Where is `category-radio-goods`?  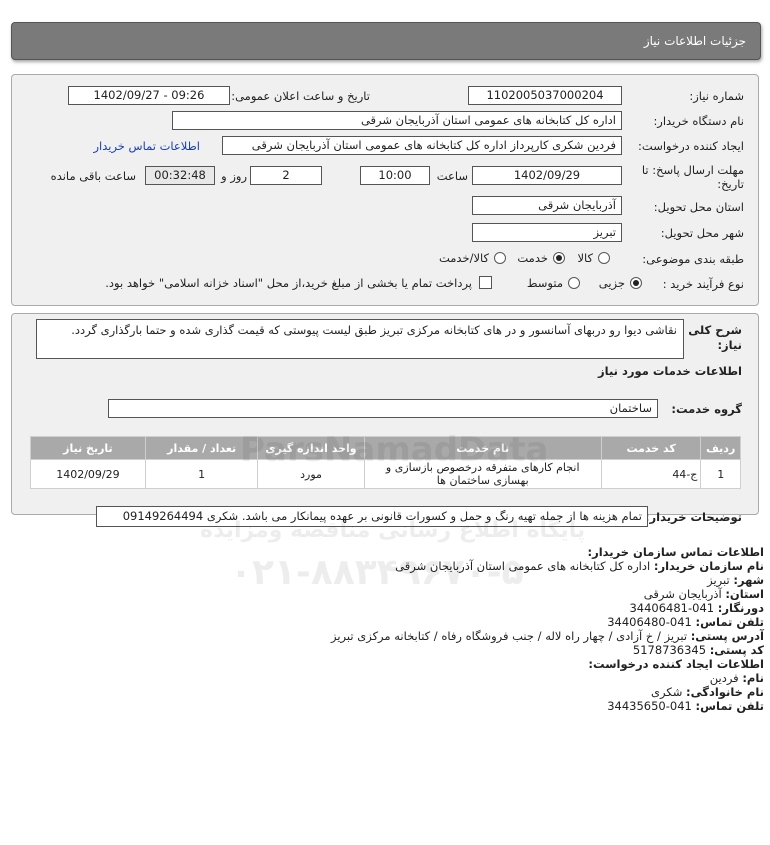 category-radio-goods is located at coordinates (604, 258).